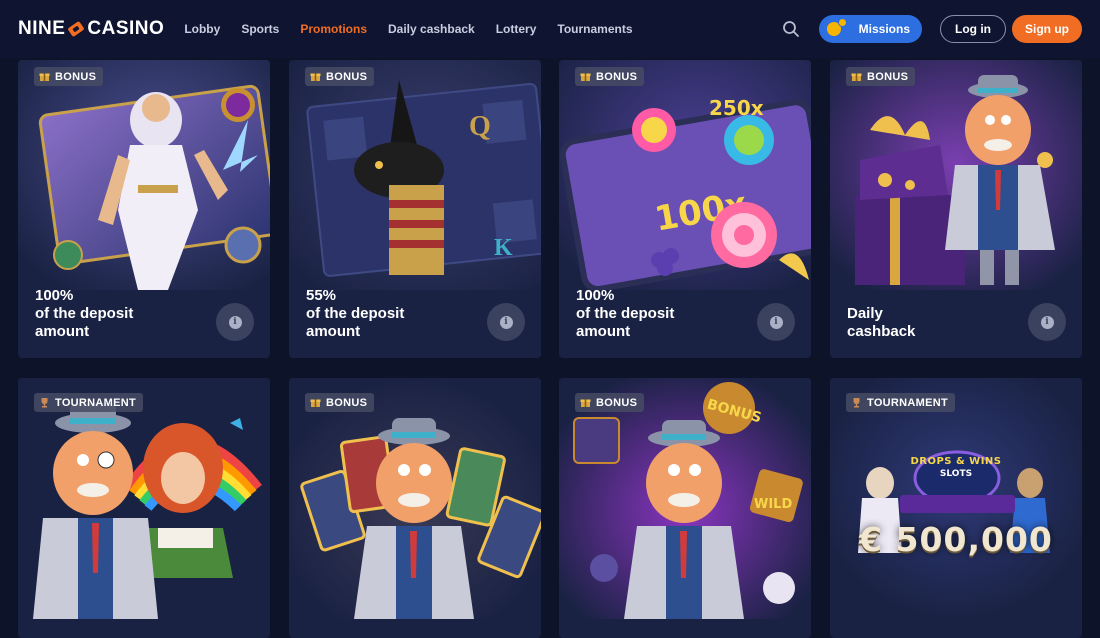  What do you see at coordinates (930, 29) in the screenshot?
I see `header-actions: Missions Log in Sign up` at bounding box center [930, 29].